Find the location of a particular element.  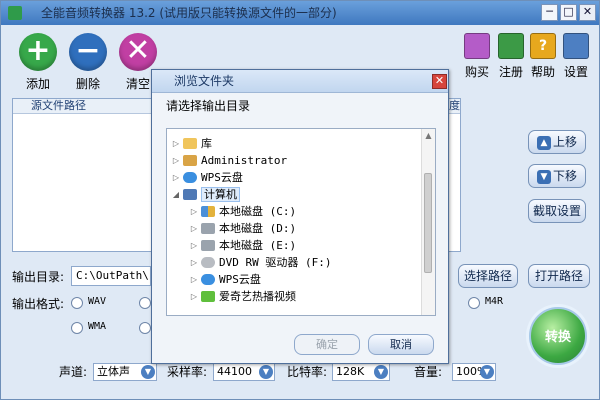

delete-label: 删除 is located at coordinates (87, 84).